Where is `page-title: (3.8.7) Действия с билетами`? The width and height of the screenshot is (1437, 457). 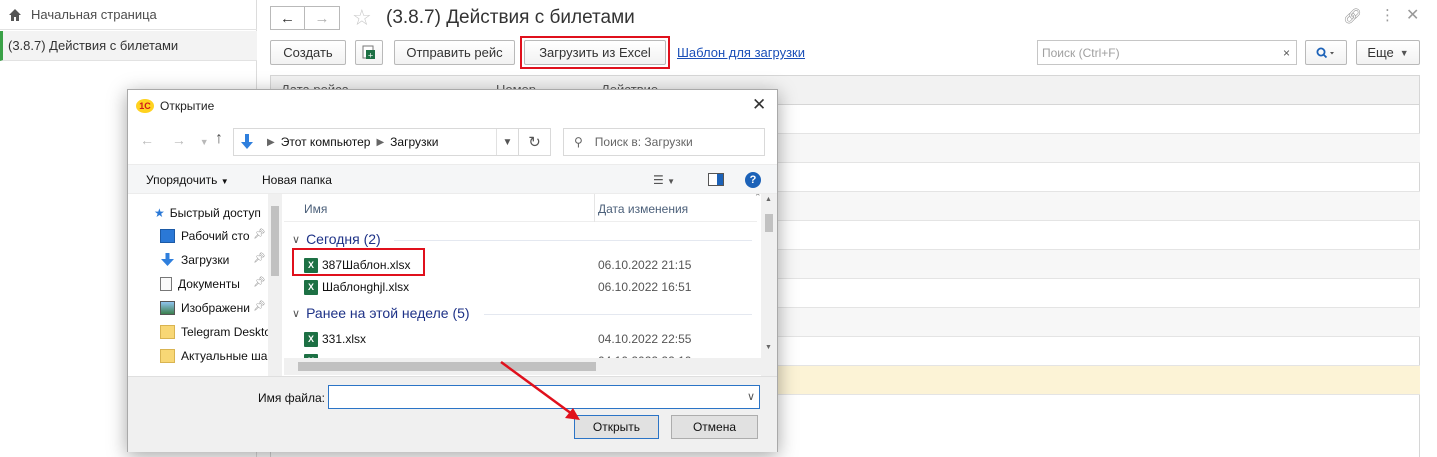
page-title: (3.8.7) Действия с билетами is located at coordinates (510, 17).